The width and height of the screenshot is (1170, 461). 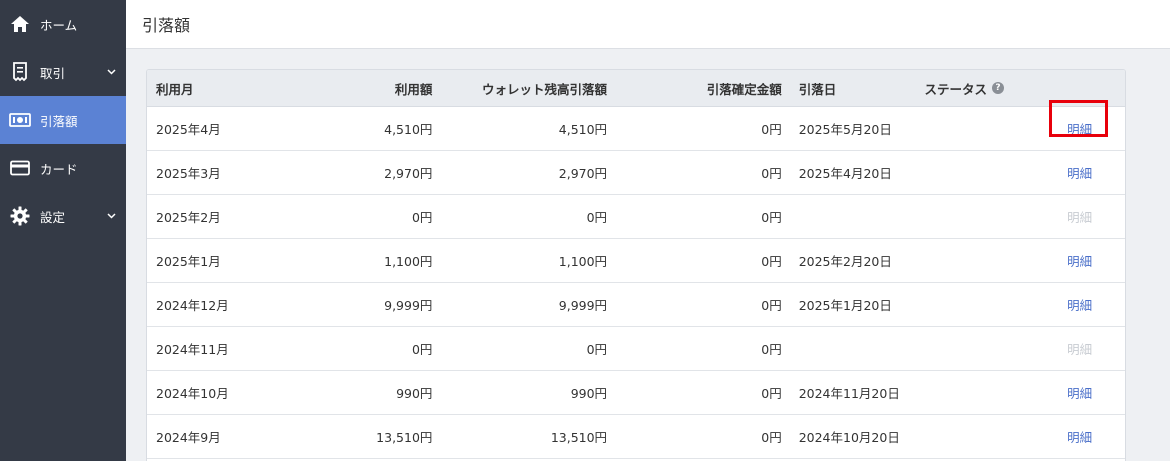 What do you see at coordinates (636, 349) in the screenshot?
I see `table-row: 2024年11月 0円 0円 0円 明細` at bounding box center [636, 349].